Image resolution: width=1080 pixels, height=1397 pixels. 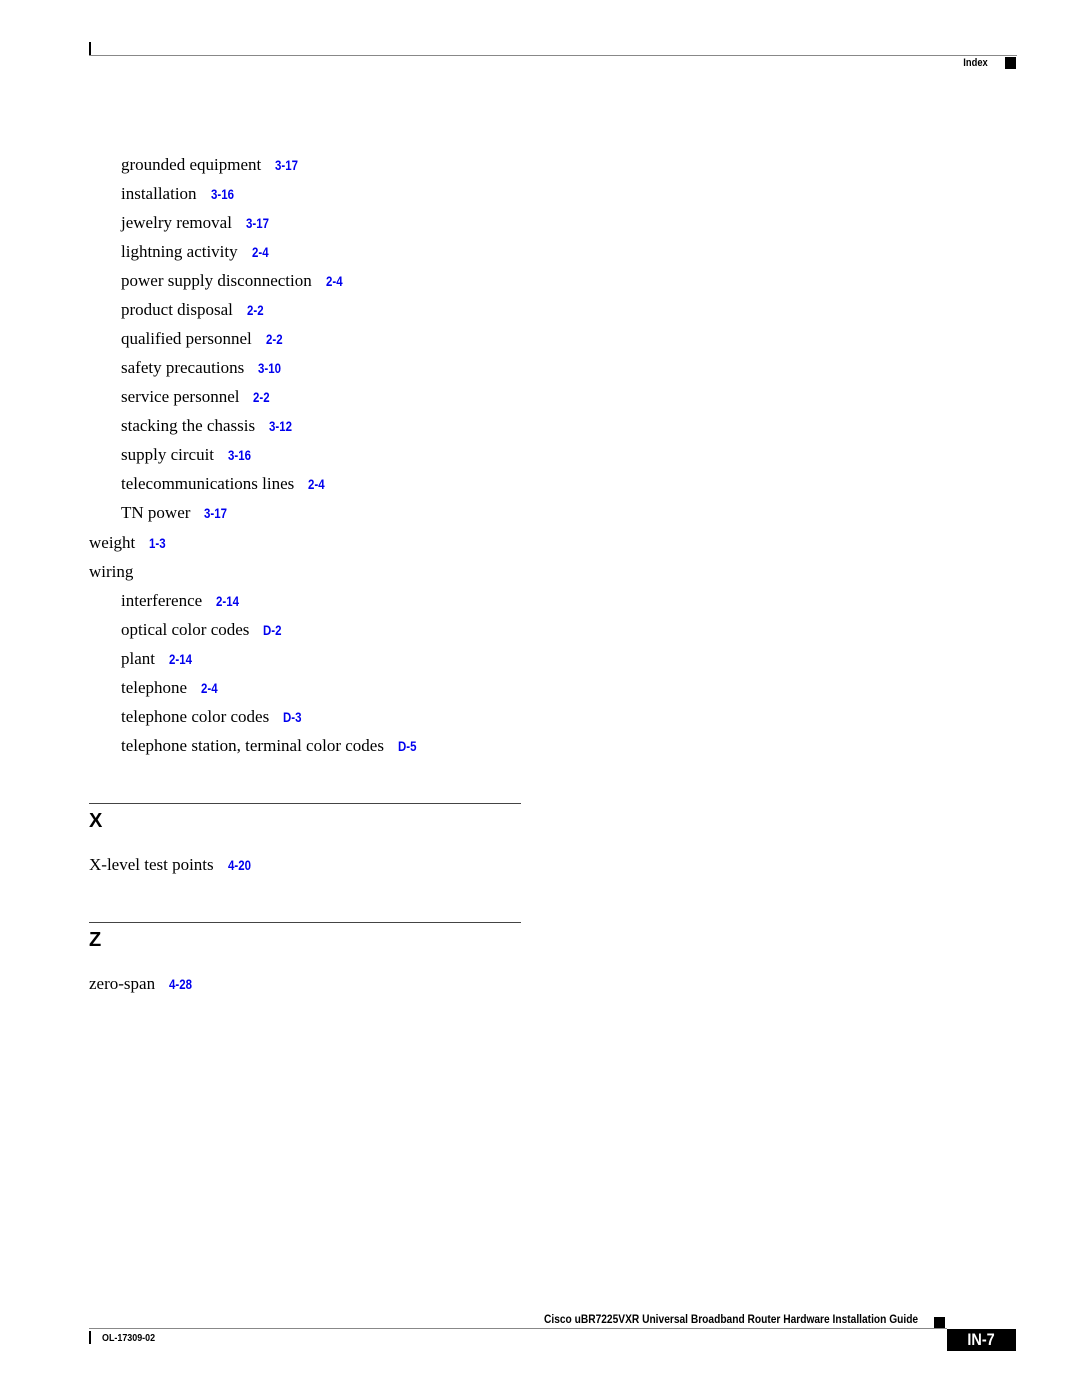 What do you see at coordinates (162, 600) in the screenshot?
I see `index-term: interference` at bounding box center [162, 600].